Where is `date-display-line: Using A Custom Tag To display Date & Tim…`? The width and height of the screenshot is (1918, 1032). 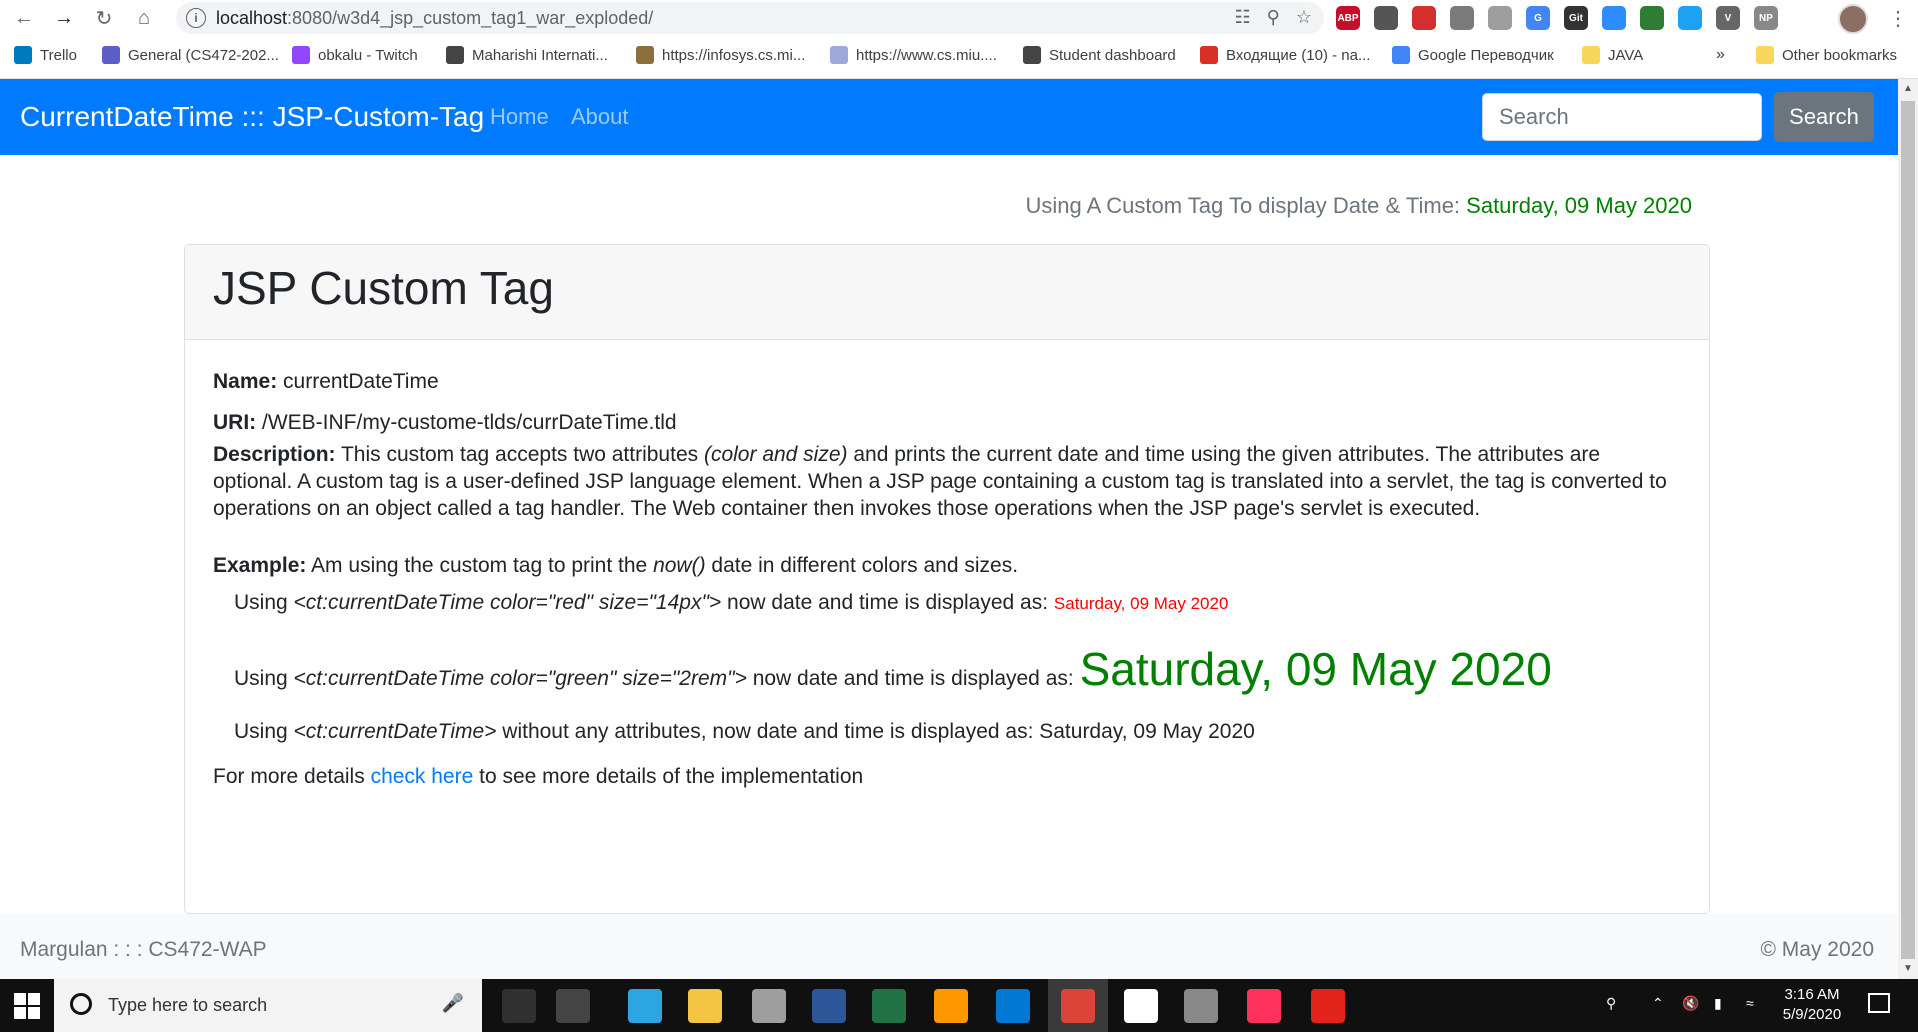
date-display-line: Using A Custom Tag To display Date & Tim… is located at coordinates (1359, 206).